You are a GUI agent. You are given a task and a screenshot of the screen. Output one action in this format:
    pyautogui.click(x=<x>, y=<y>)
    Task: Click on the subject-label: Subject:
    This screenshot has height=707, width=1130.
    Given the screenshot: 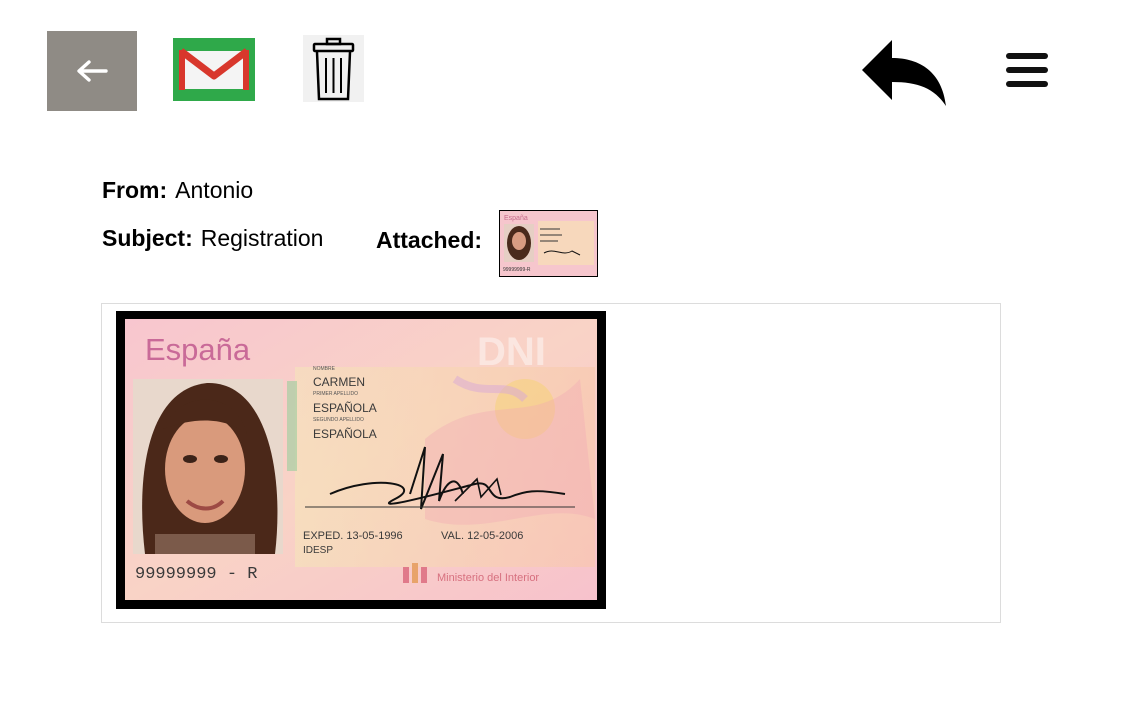 What is the action you would take?
    pyautogui.click(x=147, y=238)
    